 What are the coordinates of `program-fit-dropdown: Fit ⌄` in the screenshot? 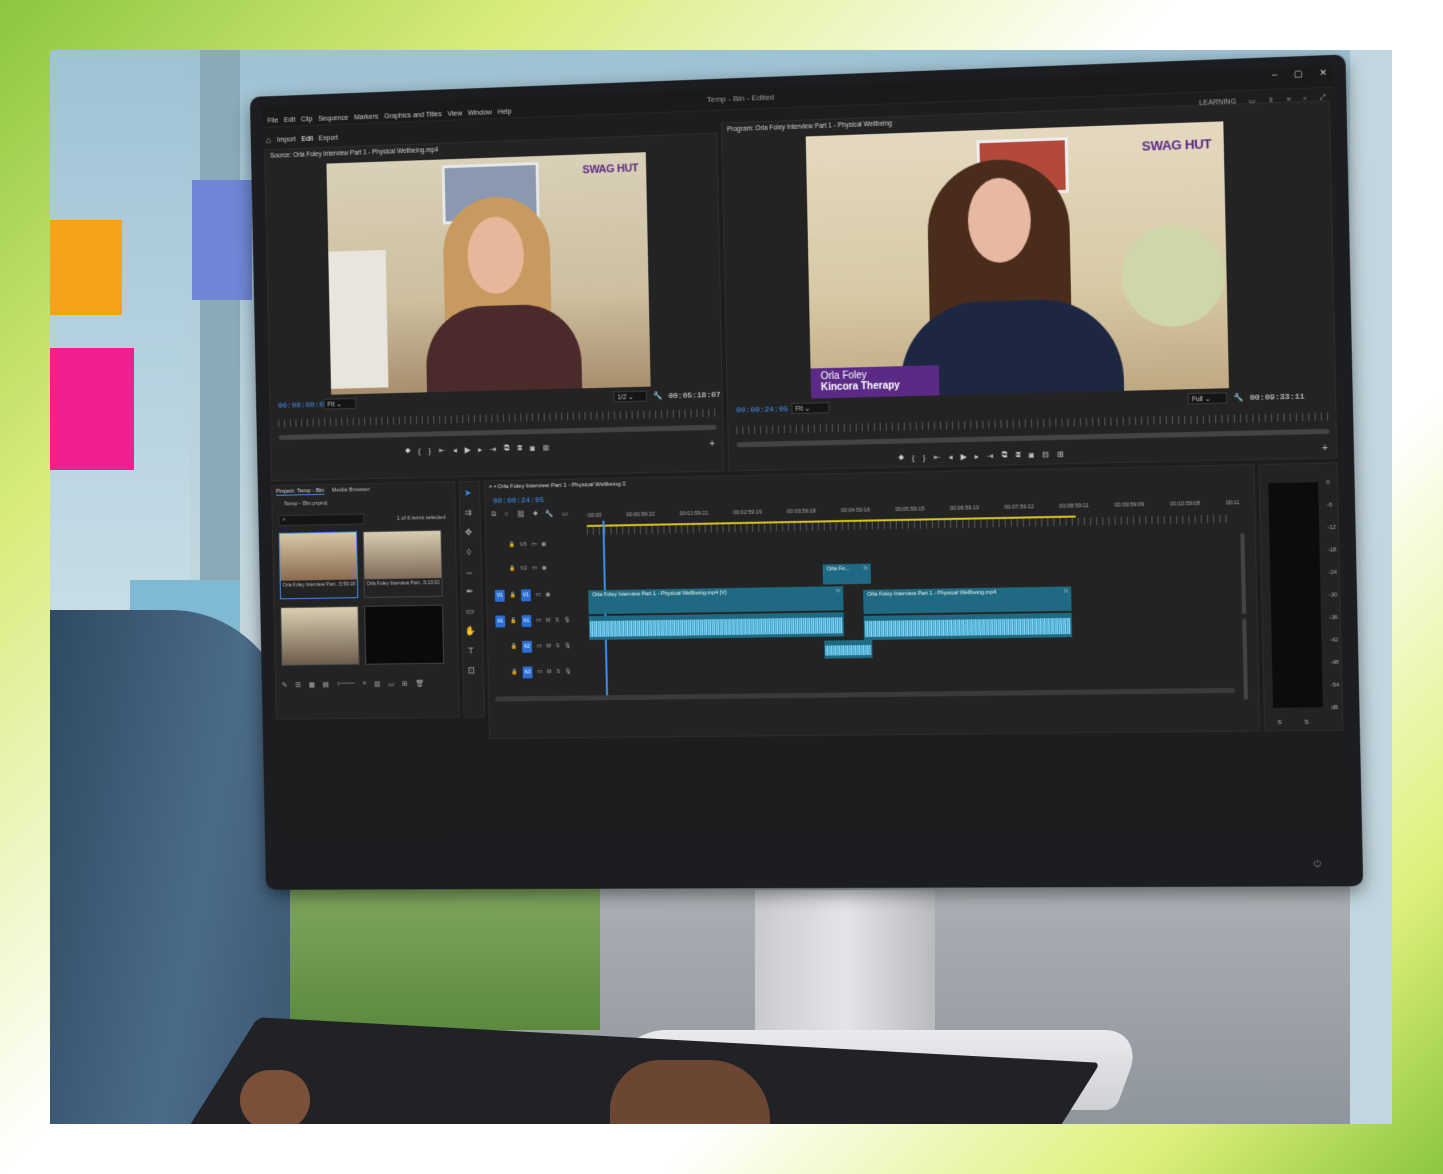 It's located at (810, 408).